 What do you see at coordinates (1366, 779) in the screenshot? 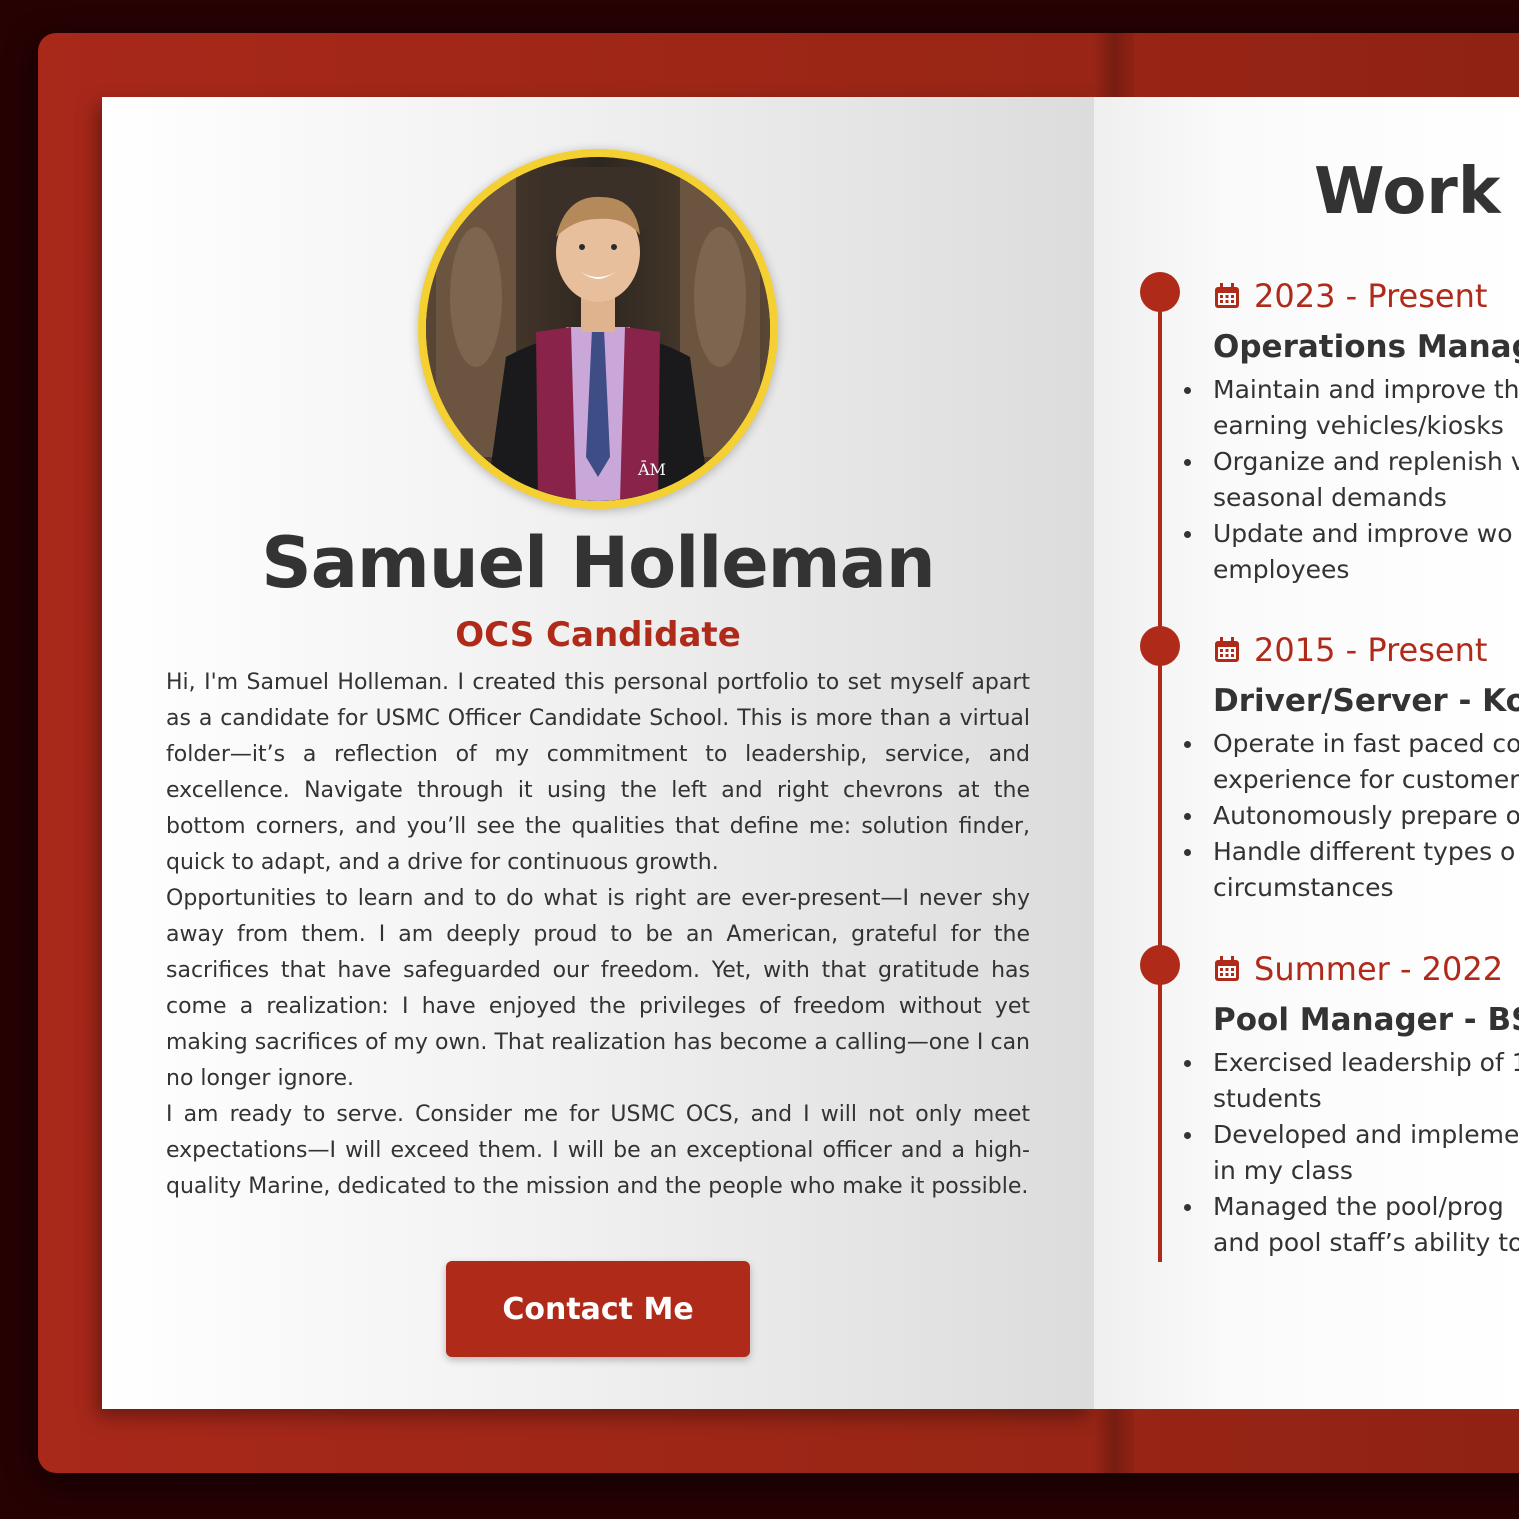
I see `duty-item-continued: experience for customer` at bounding box center [1366, 779].